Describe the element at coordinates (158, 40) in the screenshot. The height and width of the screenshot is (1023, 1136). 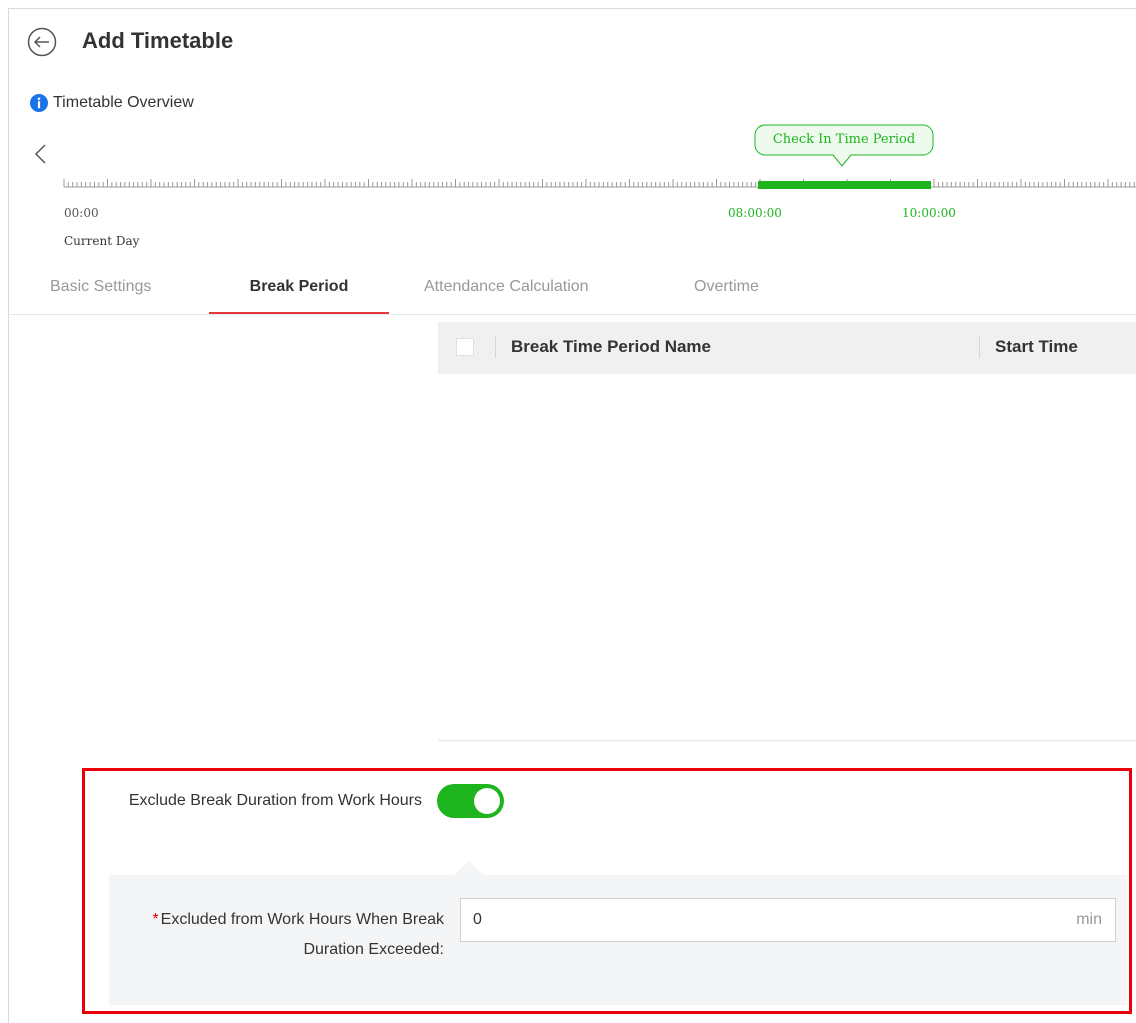
I see `page-title: Add Timetable` at that location.